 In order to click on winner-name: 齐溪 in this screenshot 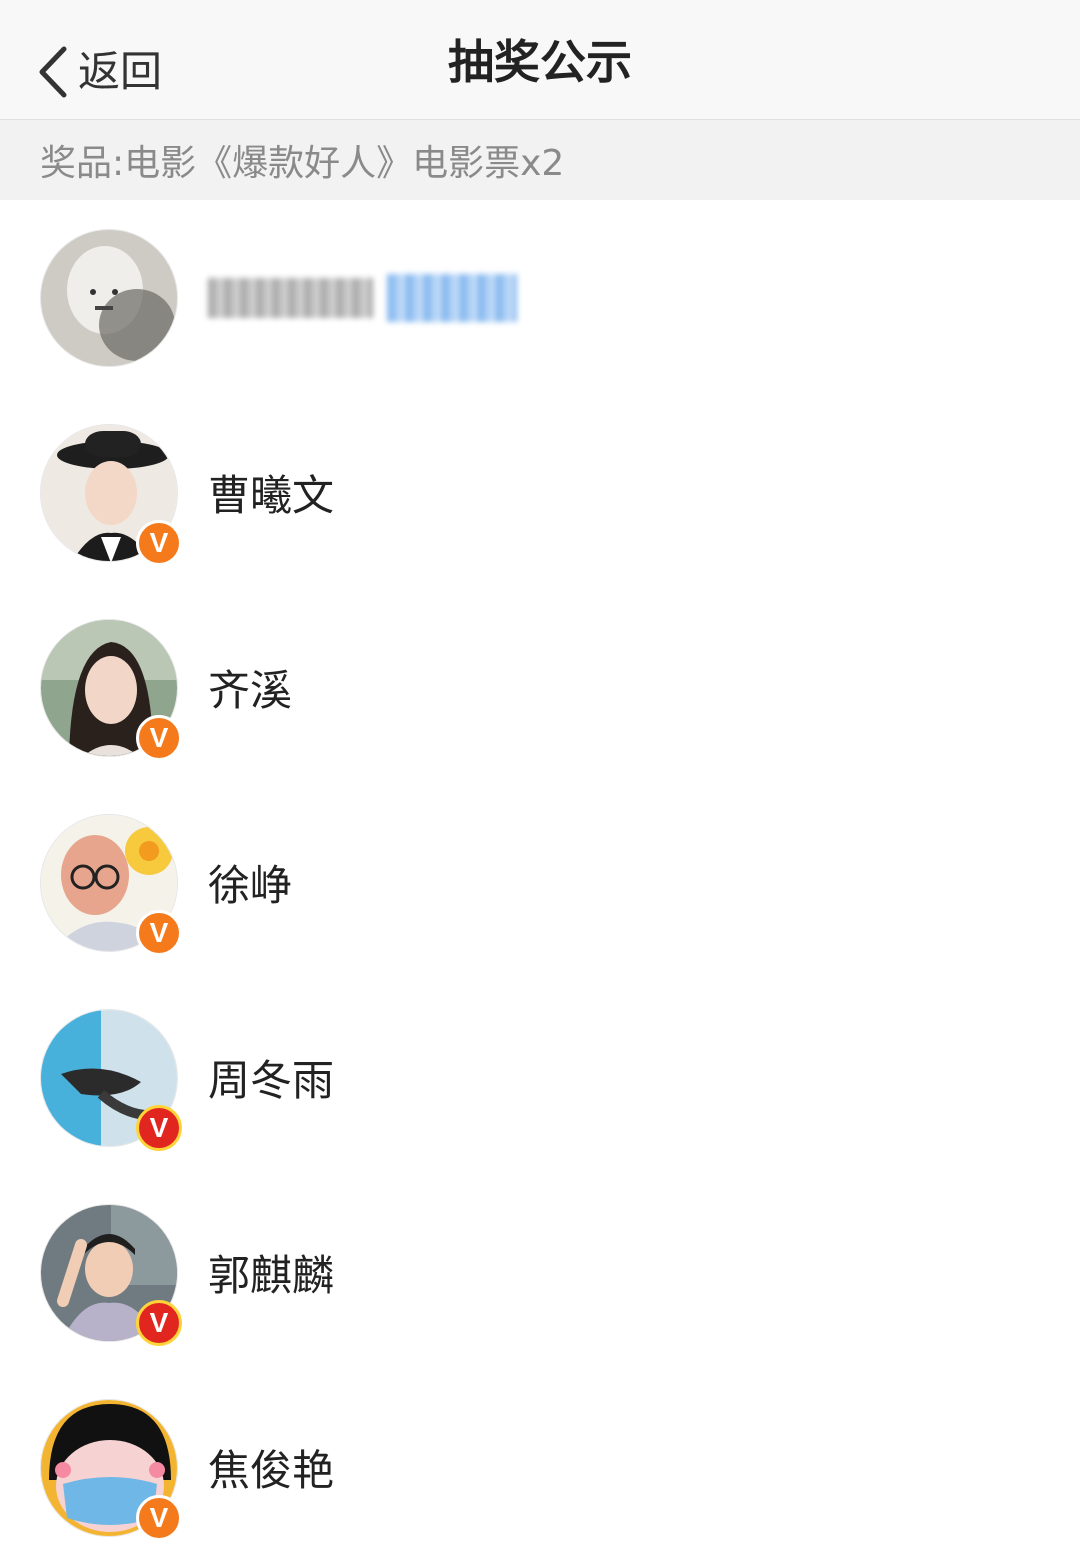, I will do `click(250, 690)`.